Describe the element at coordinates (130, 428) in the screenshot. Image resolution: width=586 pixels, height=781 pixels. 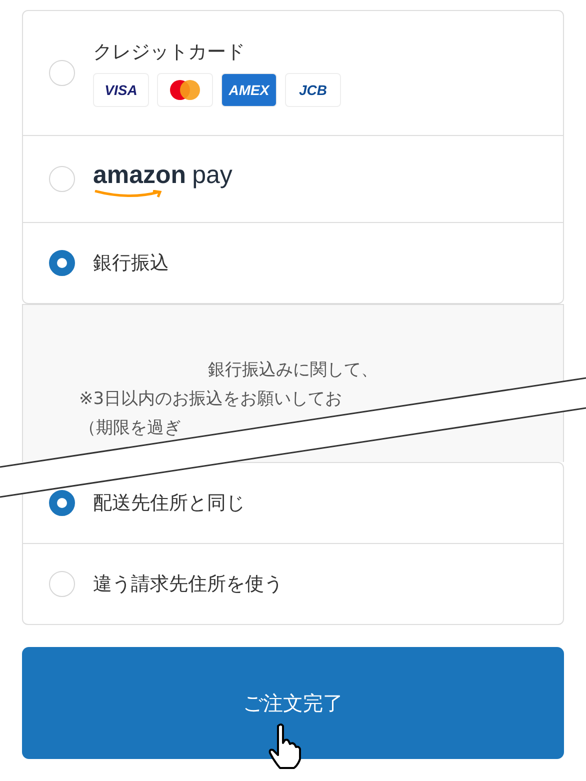
I see `note-text: （期限を過ぎ` at that location.